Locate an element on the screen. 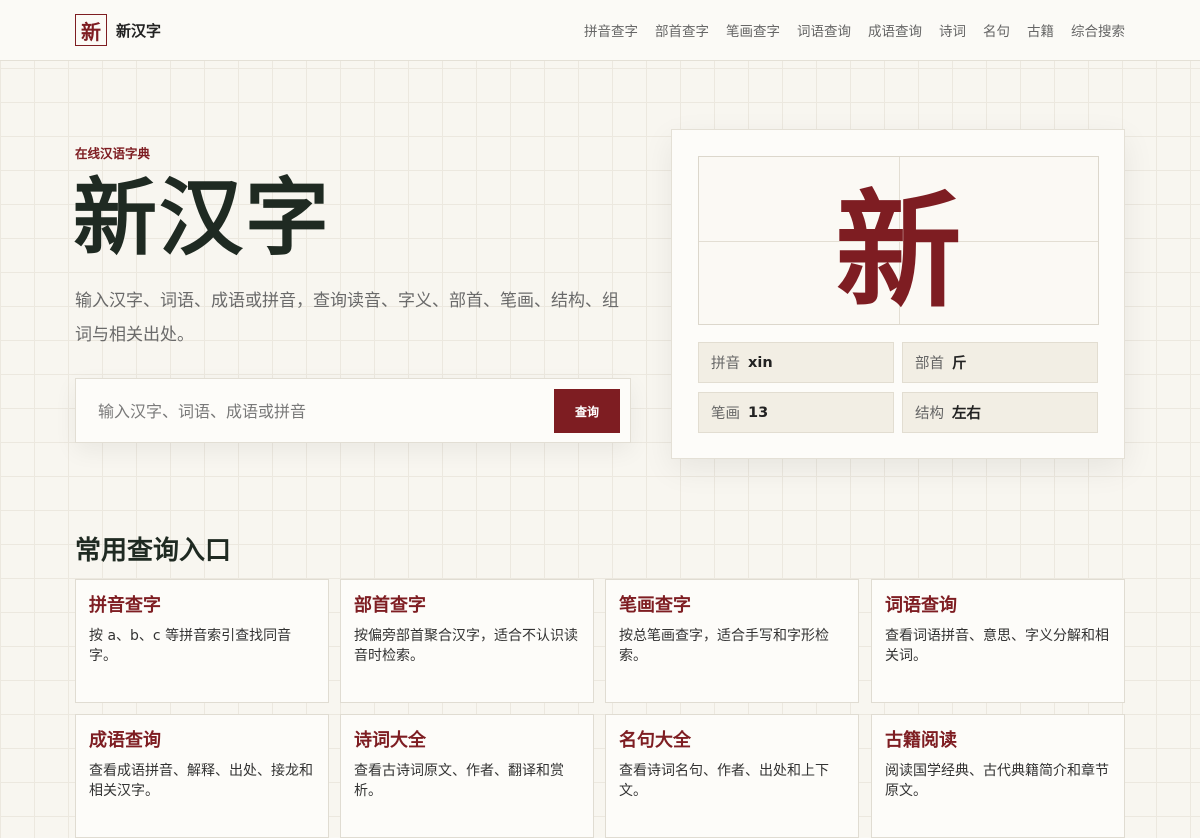 Image resolution: width=1200 pixels, height=838 pixels. entry-card-pinyin: 拼音查字 按 a、b、c 等拼音索引查找同音字。 is located at coordinates (202, 641).